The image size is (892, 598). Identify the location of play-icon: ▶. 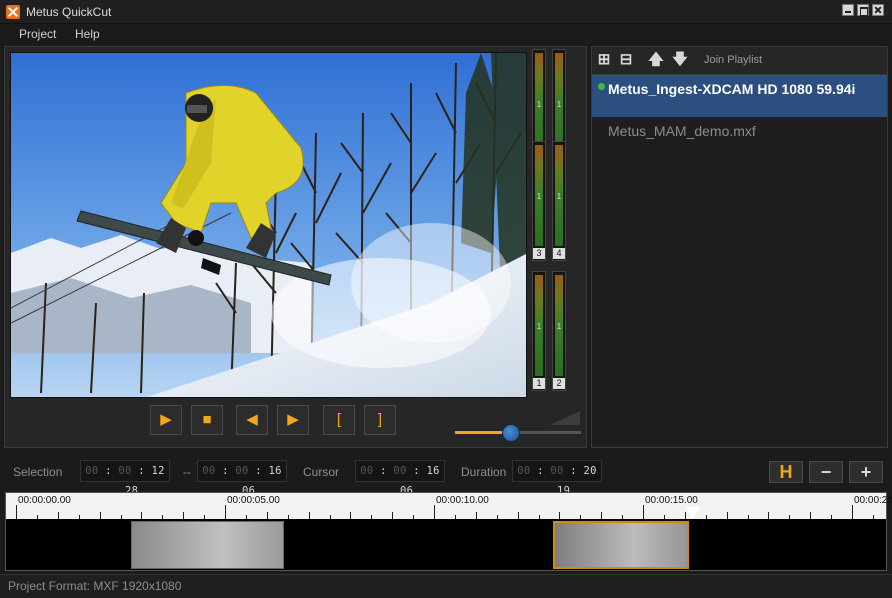
(166, 419).